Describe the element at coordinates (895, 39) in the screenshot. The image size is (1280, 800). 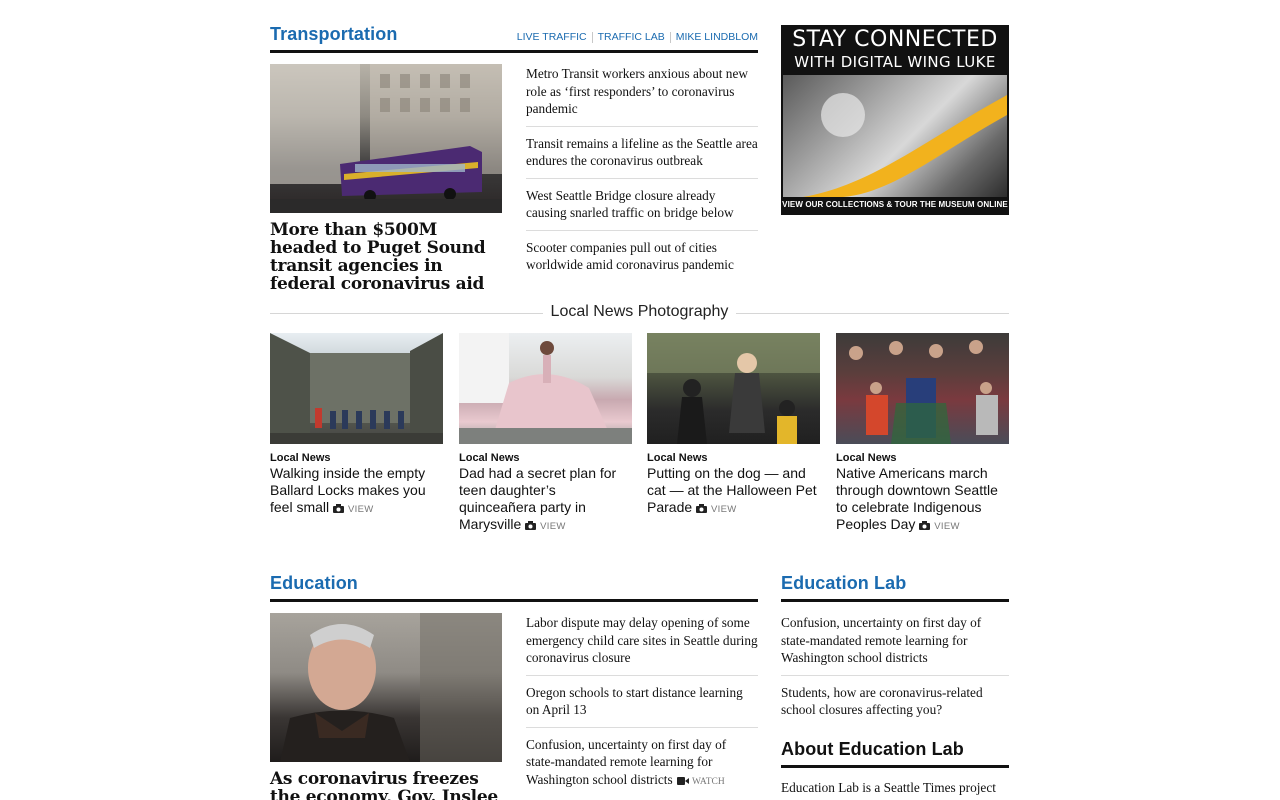
I see `ad-headline: STAY CONNECTED` at that location.